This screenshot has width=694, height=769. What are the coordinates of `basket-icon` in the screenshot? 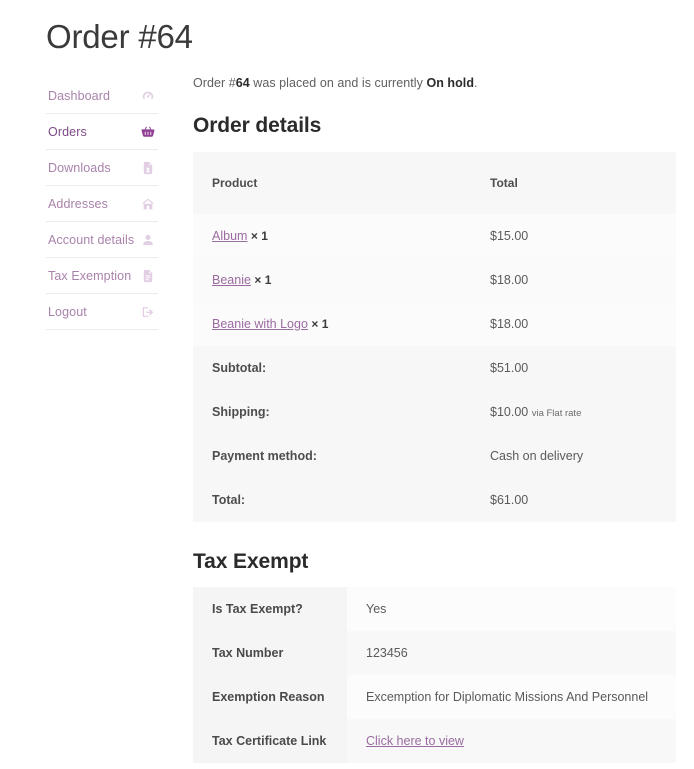 It's located at (148, 132).